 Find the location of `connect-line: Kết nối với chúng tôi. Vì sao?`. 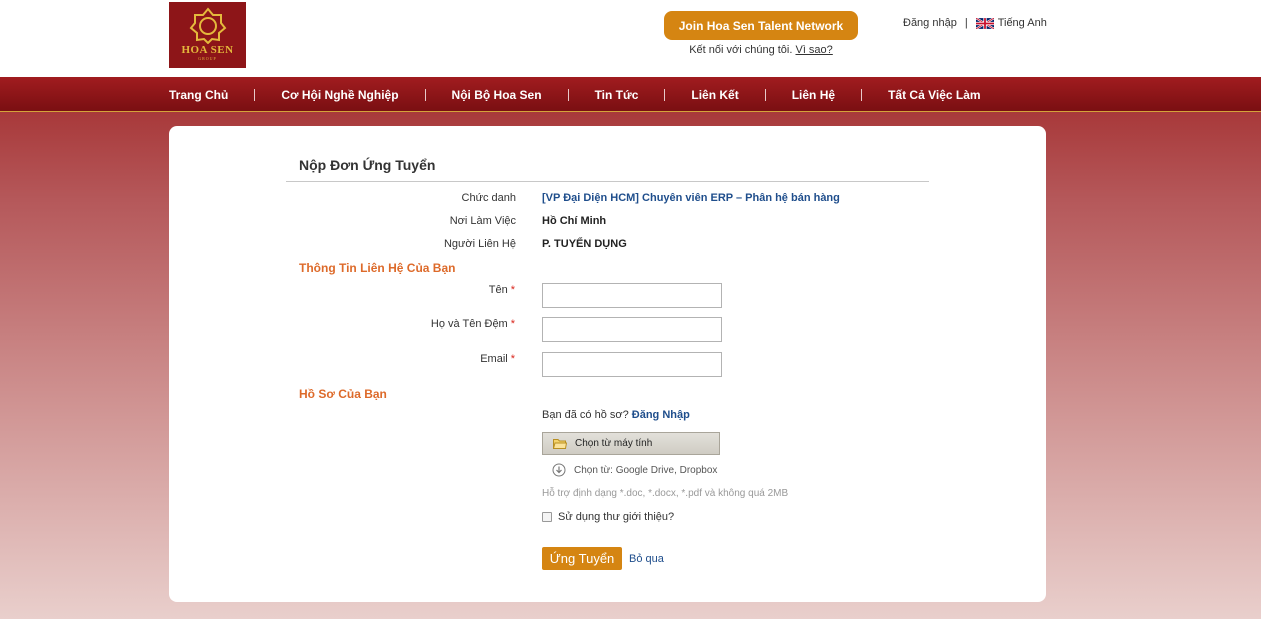

connect-line: Kết nối với chúng tôi. Vì sao? is located at coordinates (761, 50).